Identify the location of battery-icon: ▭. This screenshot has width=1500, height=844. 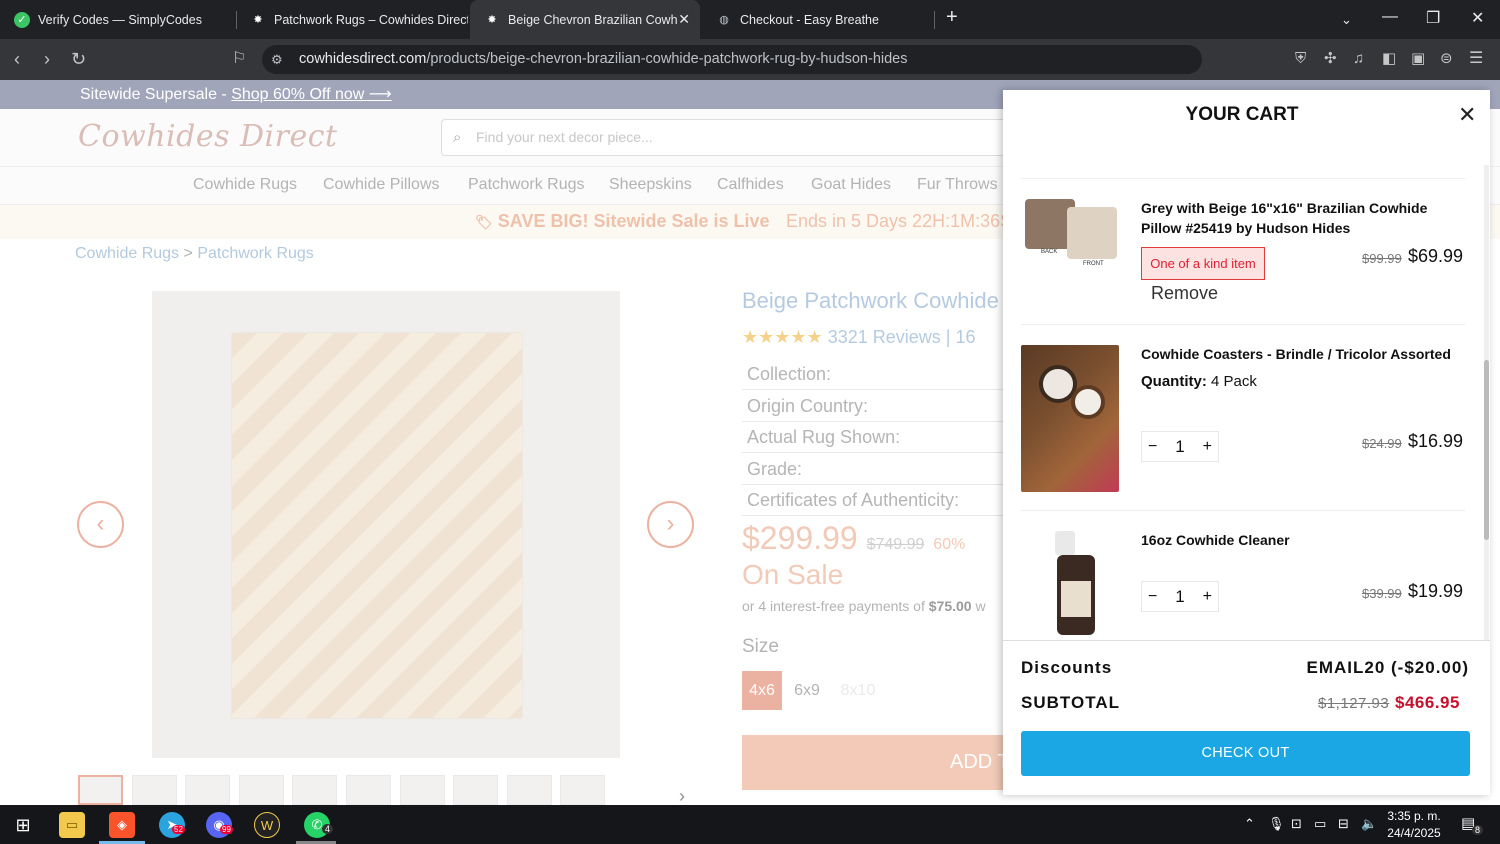
(1320, 824).